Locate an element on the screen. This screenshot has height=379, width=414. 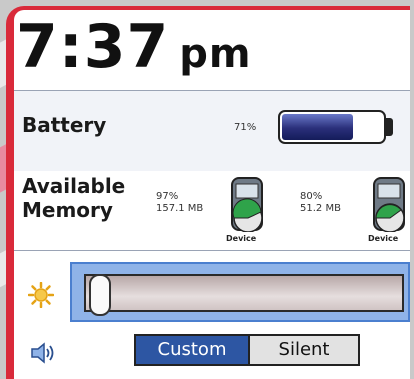
profile-custom-button: Custom is located at coordinates (191, 350).